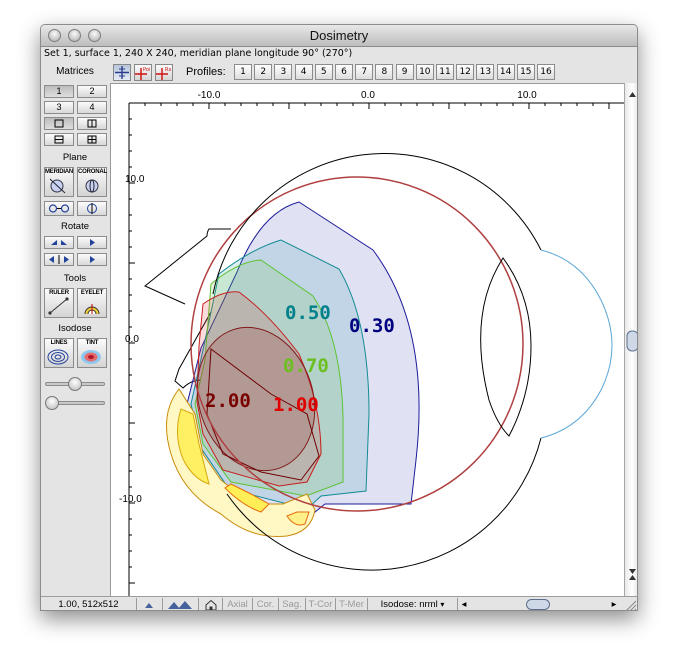 This screenshot has width=677, height=665. Describe the element at coordinates (344, 72) in the screenshot. I see `profile-6-button: 6` at that location.